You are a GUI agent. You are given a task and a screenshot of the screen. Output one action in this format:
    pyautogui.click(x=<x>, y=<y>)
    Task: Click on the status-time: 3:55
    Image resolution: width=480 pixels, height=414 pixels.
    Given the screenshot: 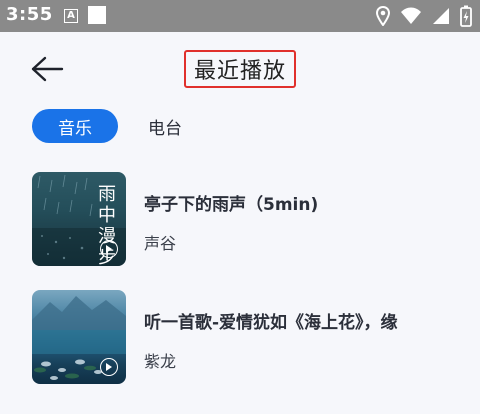 What is the action you would take?
    pyautogui.click(x=29, y=14)
    